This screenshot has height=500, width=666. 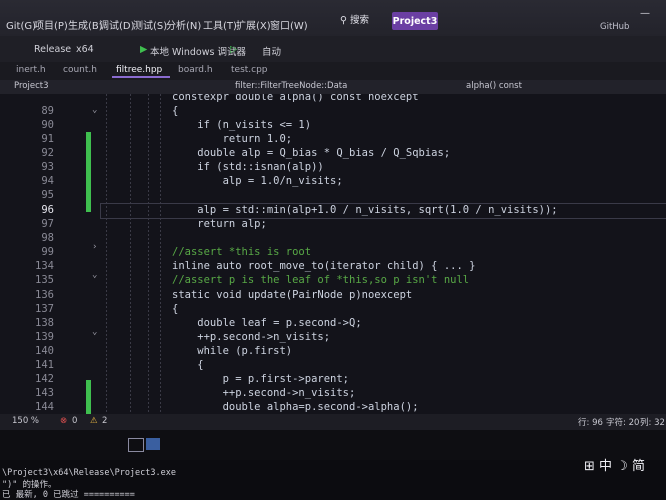 What do you see at coordinates (233, 49) in the screenshot?
I see `run-without-debug-icon: ▷` at bounding box center [233, 49].